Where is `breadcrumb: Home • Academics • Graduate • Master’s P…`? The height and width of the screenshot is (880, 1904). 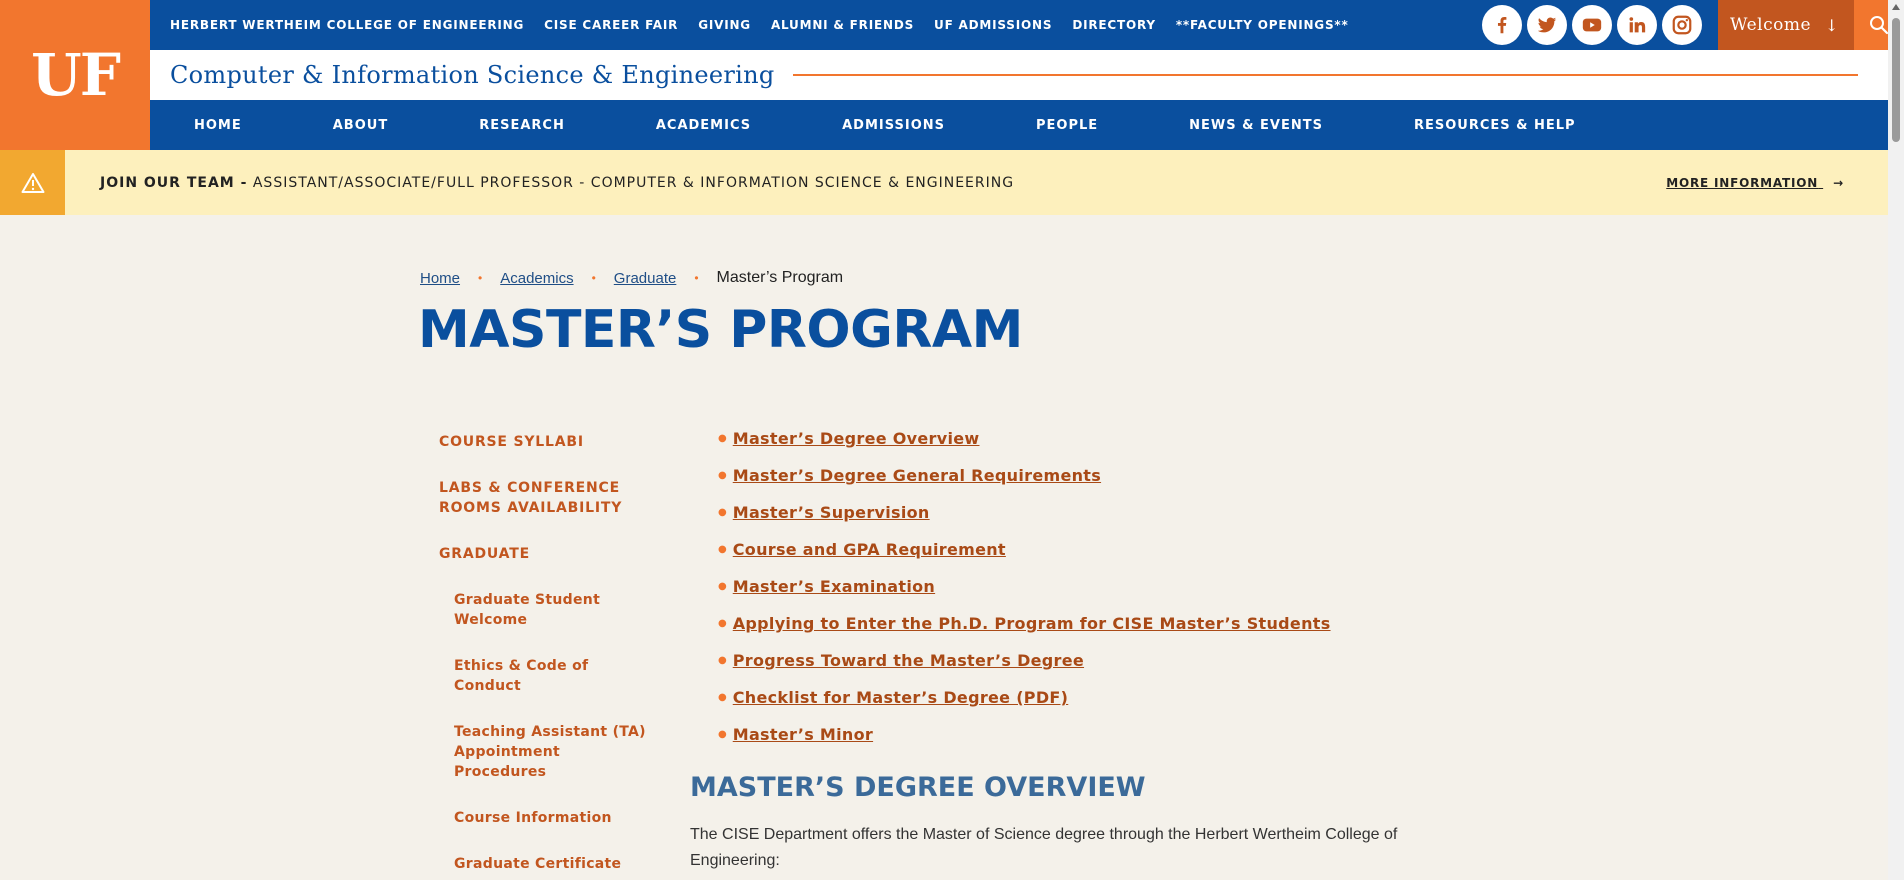 breadcrumb: Home • Academics • Graduate • Master’s P… is located at coordinates (631, 278).